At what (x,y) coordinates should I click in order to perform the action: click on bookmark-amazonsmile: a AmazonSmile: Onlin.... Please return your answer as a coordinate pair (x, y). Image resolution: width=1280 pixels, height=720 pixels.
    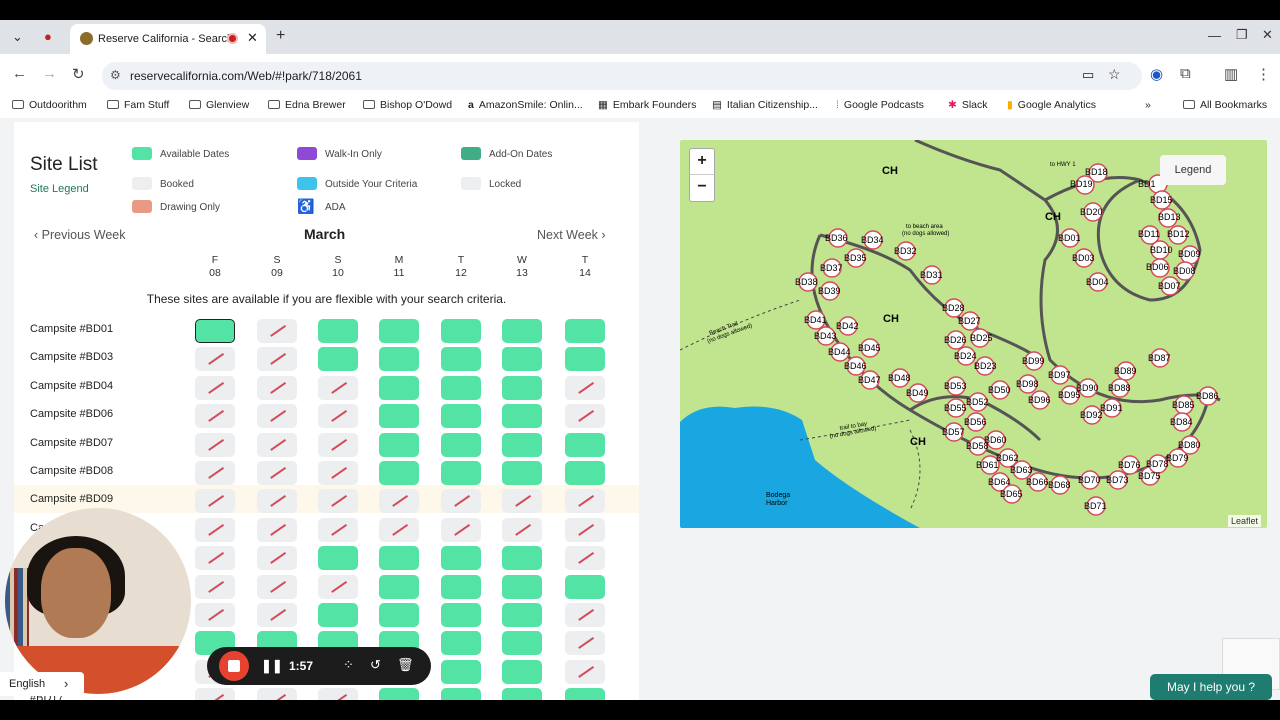
    Looking at the image, I should click on (525, 105).